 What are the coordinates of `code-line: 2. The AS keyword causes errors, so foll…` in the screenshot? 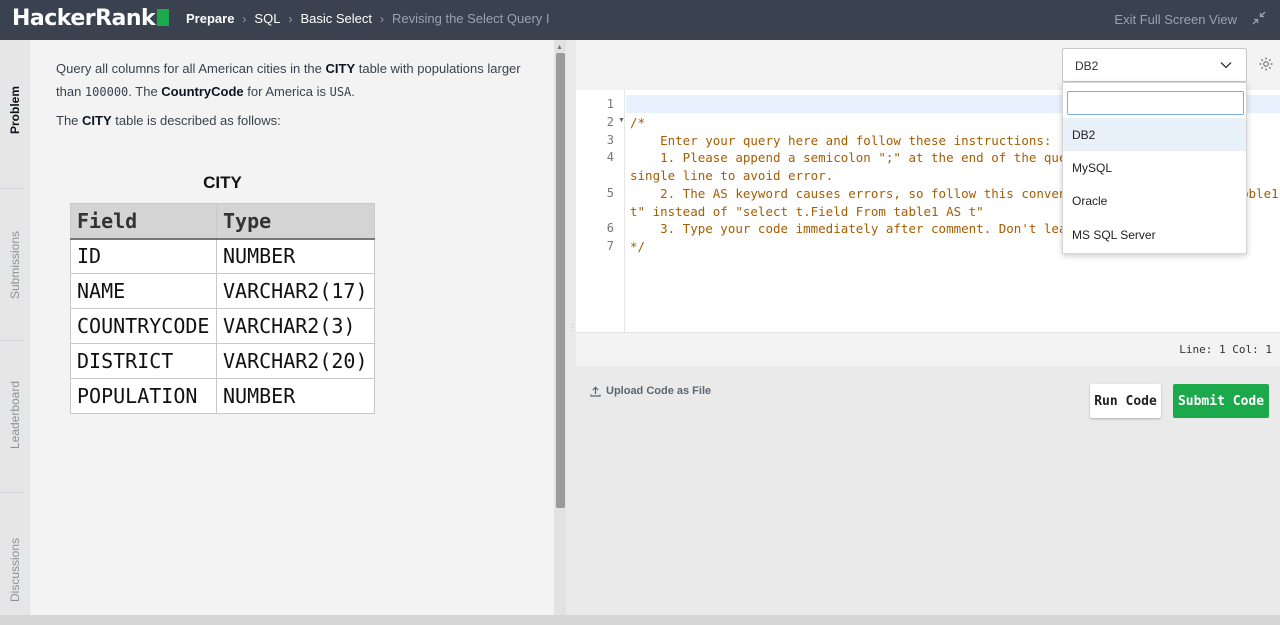 It's located at (860, 193).